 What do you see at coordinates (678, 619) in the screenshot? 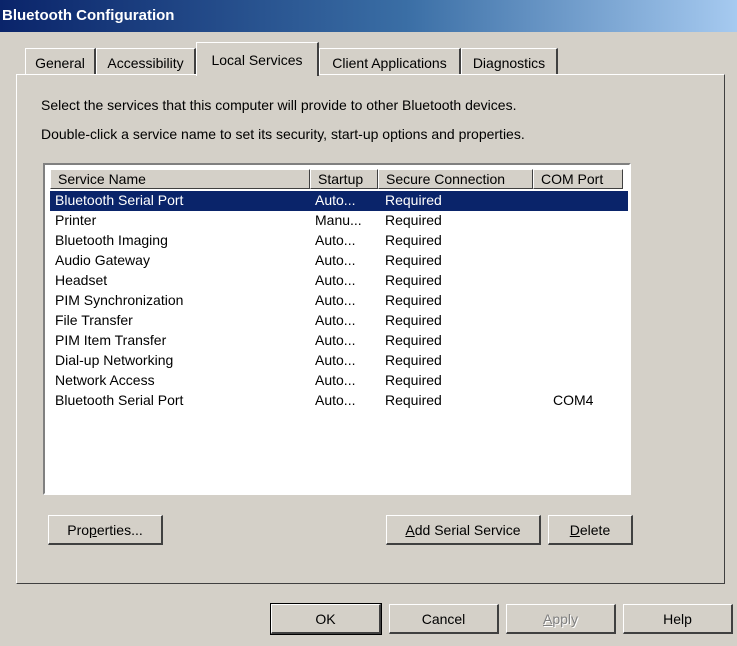
I see `help-button: Help` at bounding box center [678, 619].